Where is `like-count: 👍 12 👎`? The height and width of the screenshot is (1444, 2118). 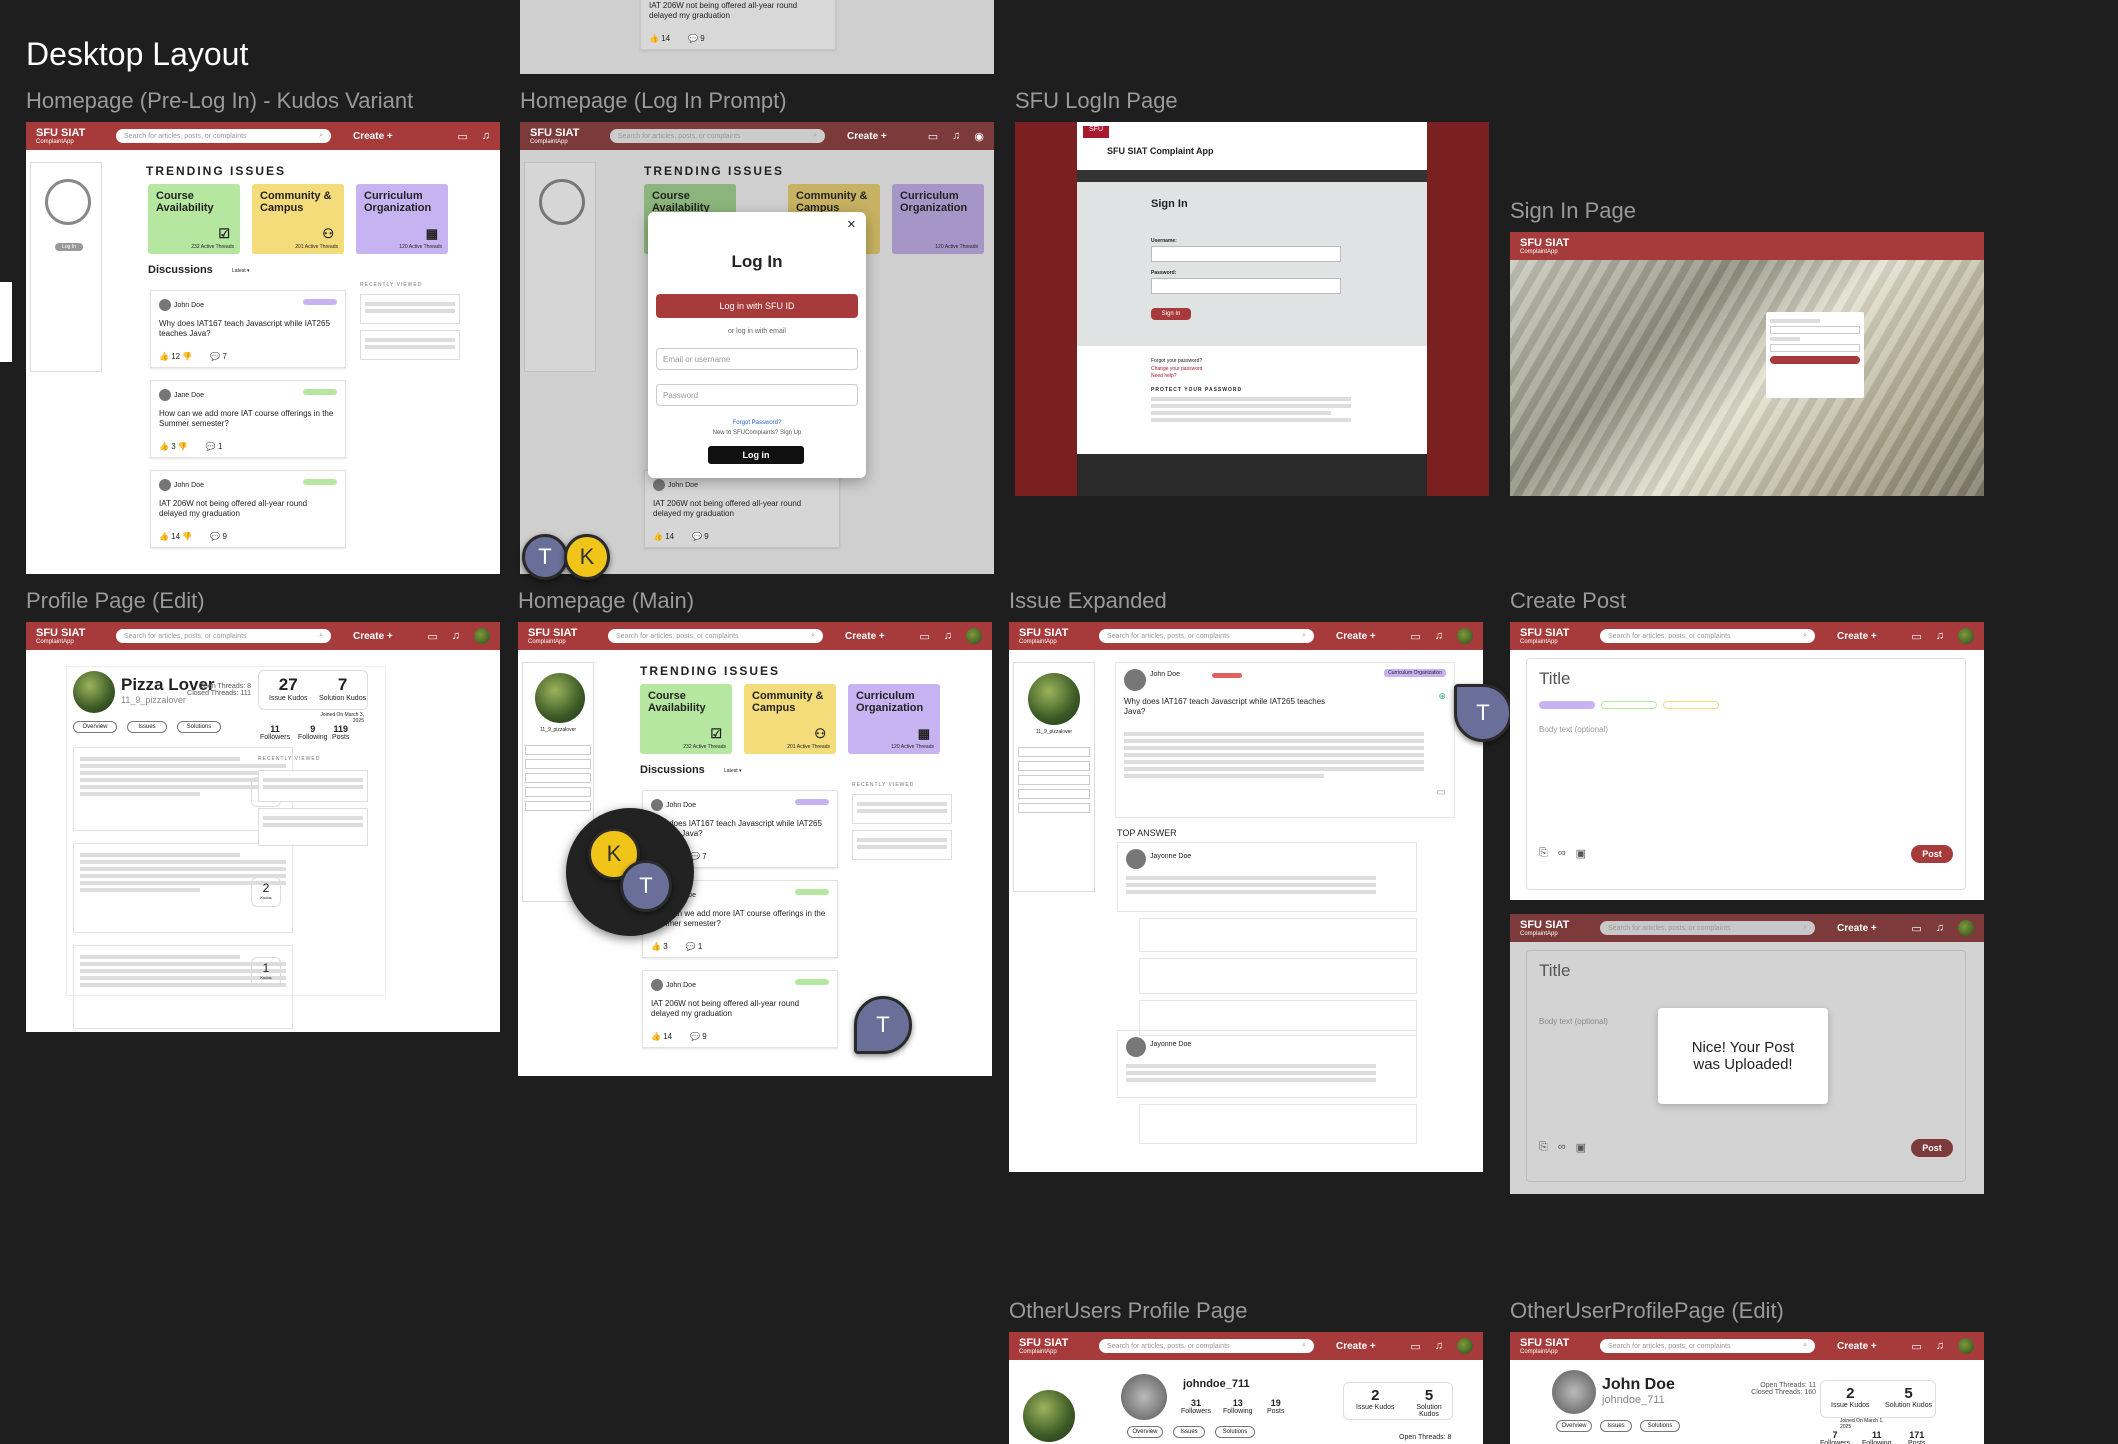 like-count: 👍 12 👎 is located at coordinates (175, 356).